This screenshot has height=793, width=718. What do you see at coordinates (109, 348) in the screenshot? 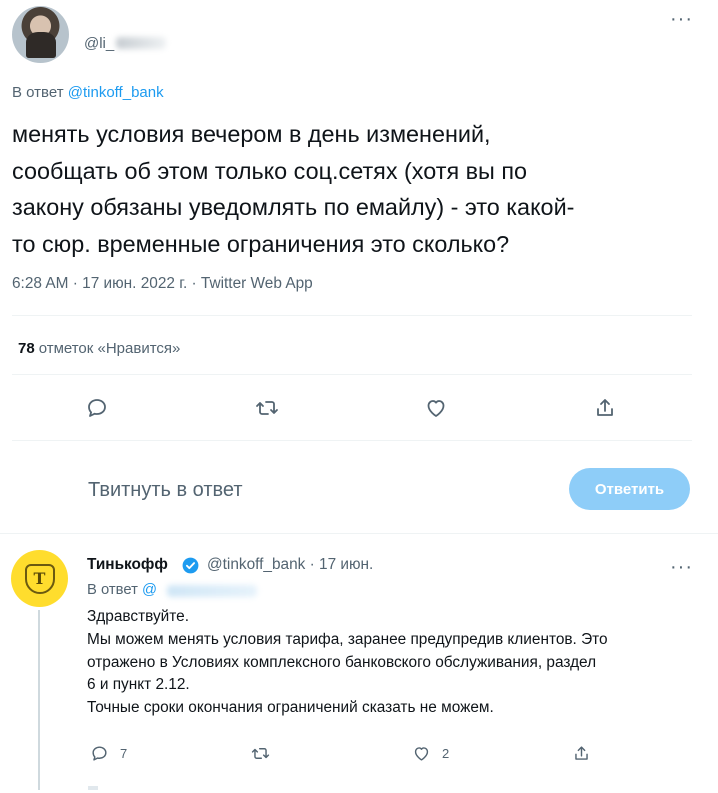
I see `likes-label: отметок «Нравится»` at bounding box center [109, 348].